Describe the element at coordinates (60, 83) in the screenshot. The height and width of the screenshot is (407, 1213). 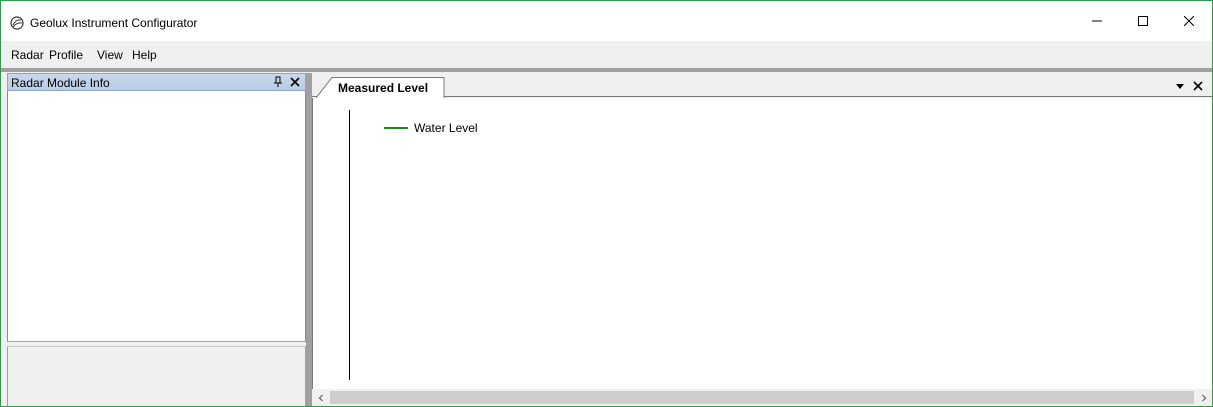
I see `panel-title: Radar Module Info` at that location.